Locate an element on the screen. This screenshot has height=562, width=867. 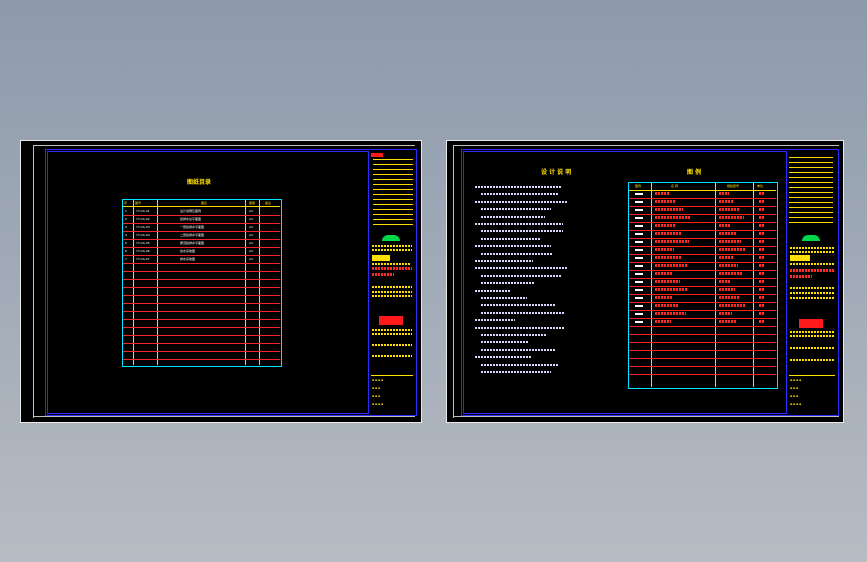
table-cell-no: 2 is located at coordinates (126, 219).